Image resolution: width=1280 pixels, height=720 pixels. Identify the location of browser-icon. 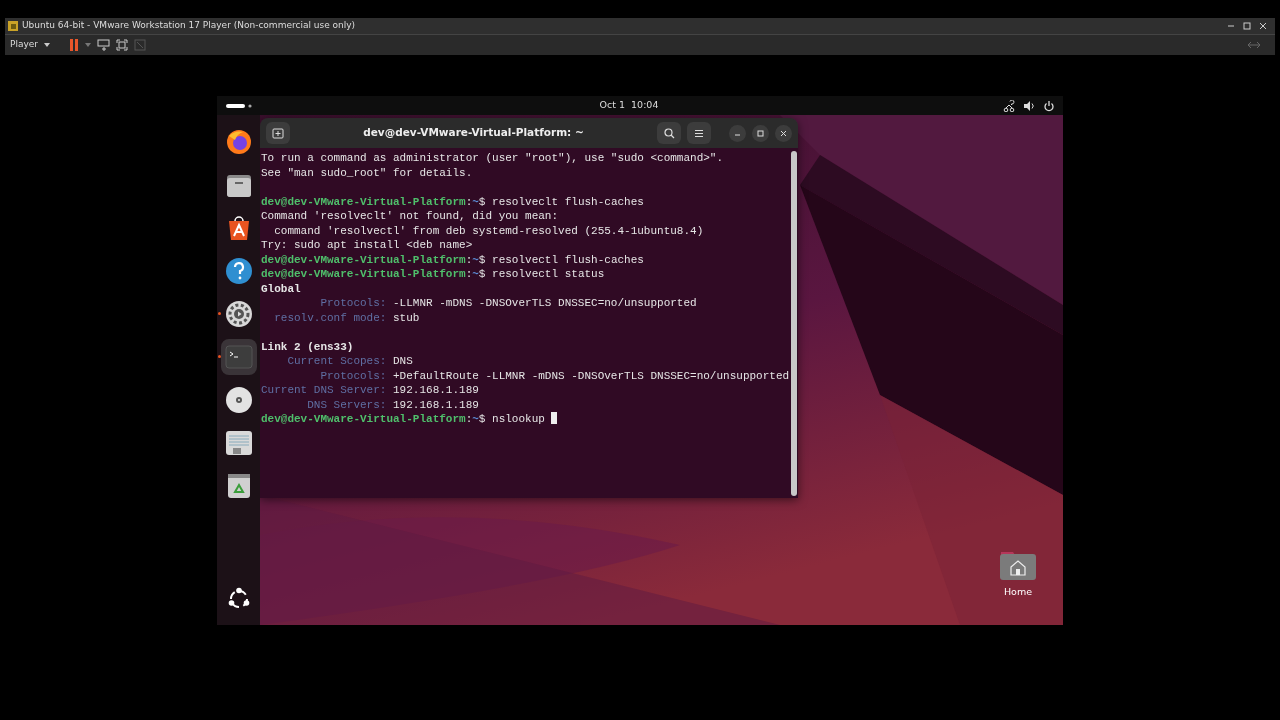
(238, 142).